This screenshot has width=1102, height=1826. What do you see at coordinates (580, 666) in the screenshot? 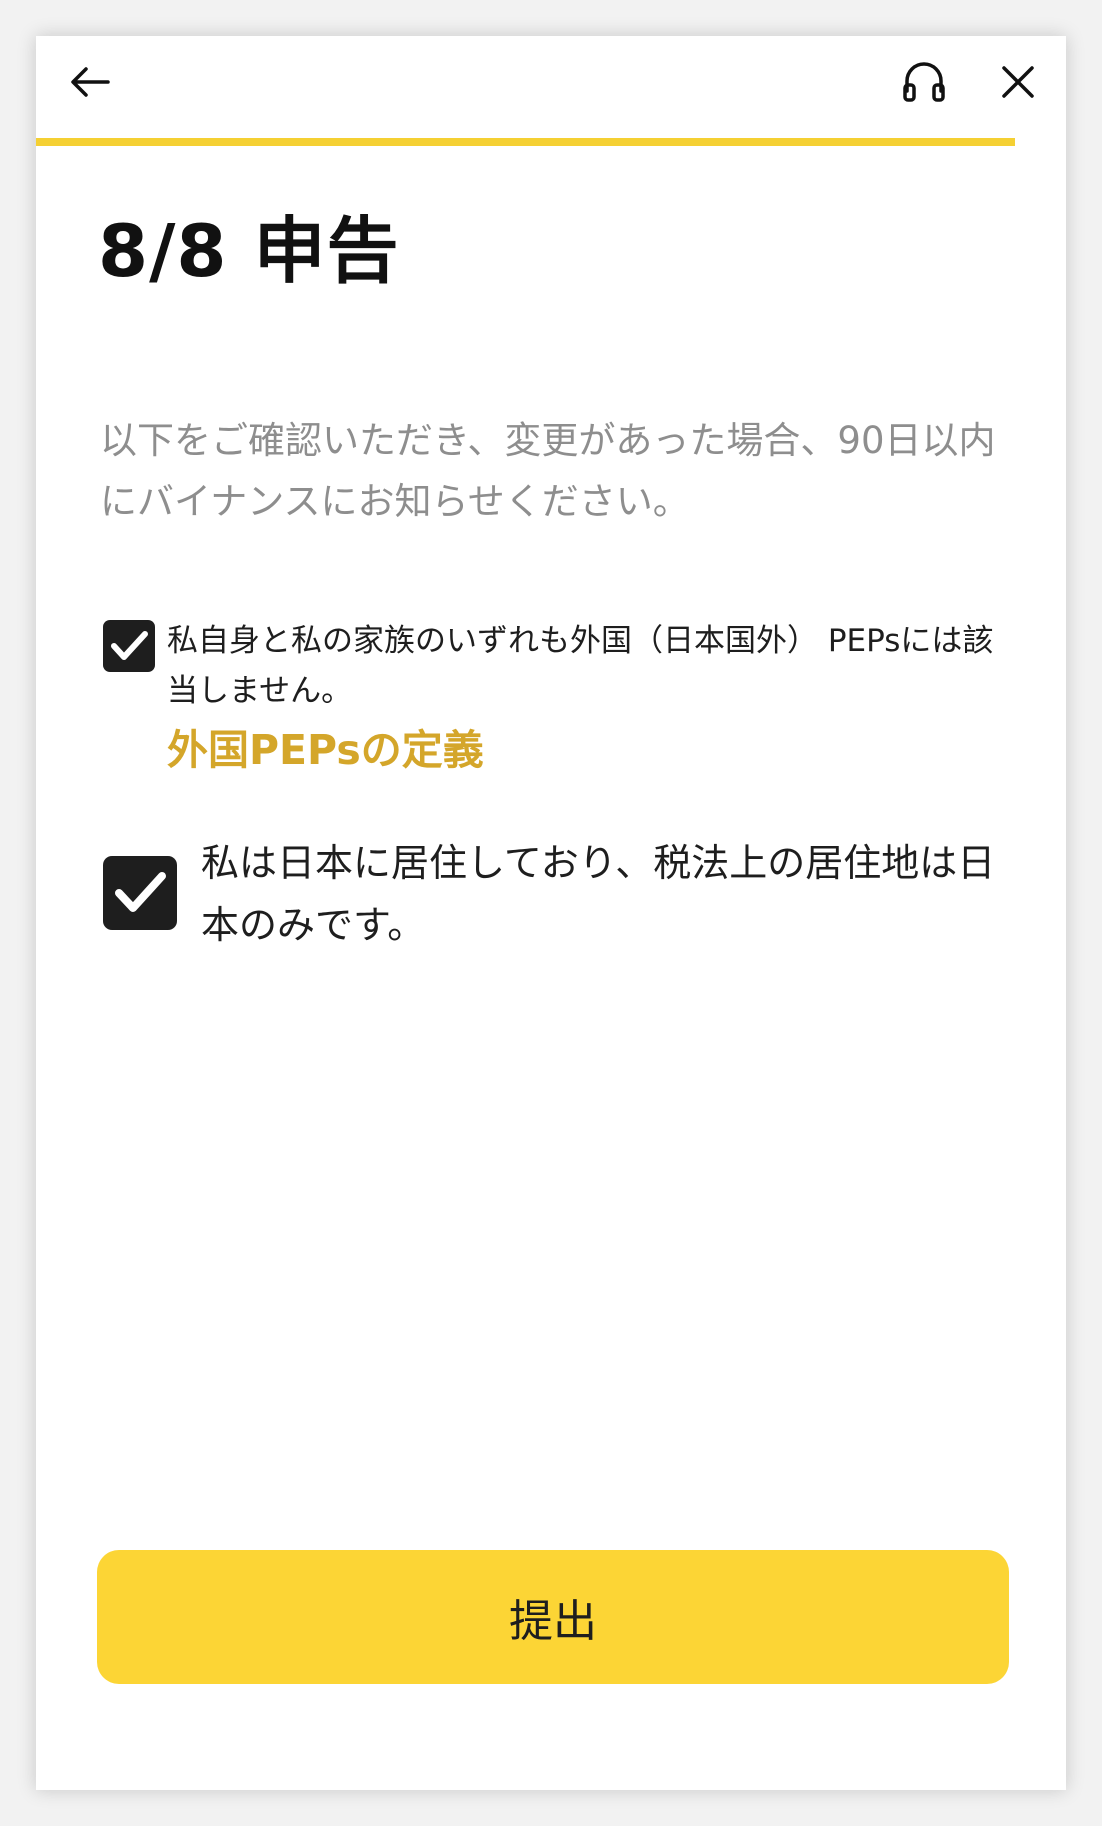
I see `declaration-pep-label: 私自身と私の家族のいずれも外国（日本国外） PEPsには該当しません。` at bounding box center [580, 666].